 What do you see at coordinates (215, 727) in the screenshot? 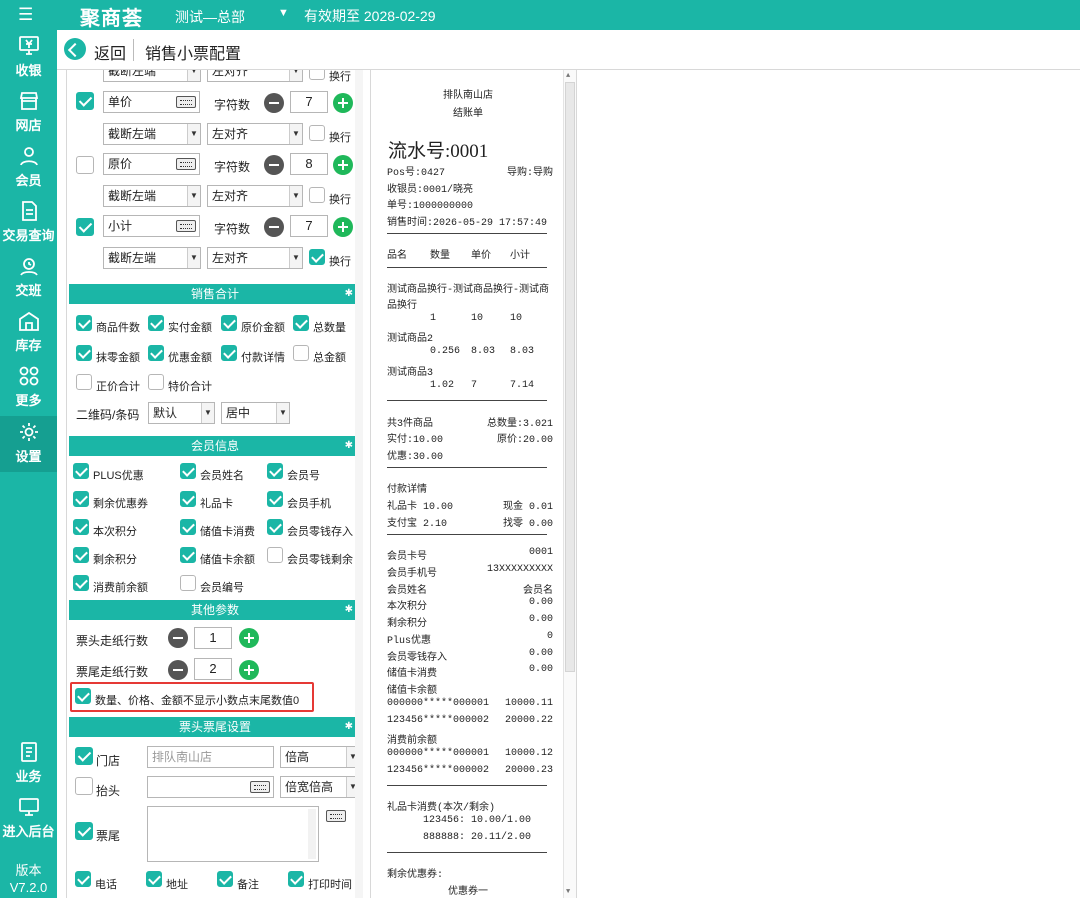
I see `section-head-tail: 票头票尾设置 ✱` at bounding box center [215, 727].